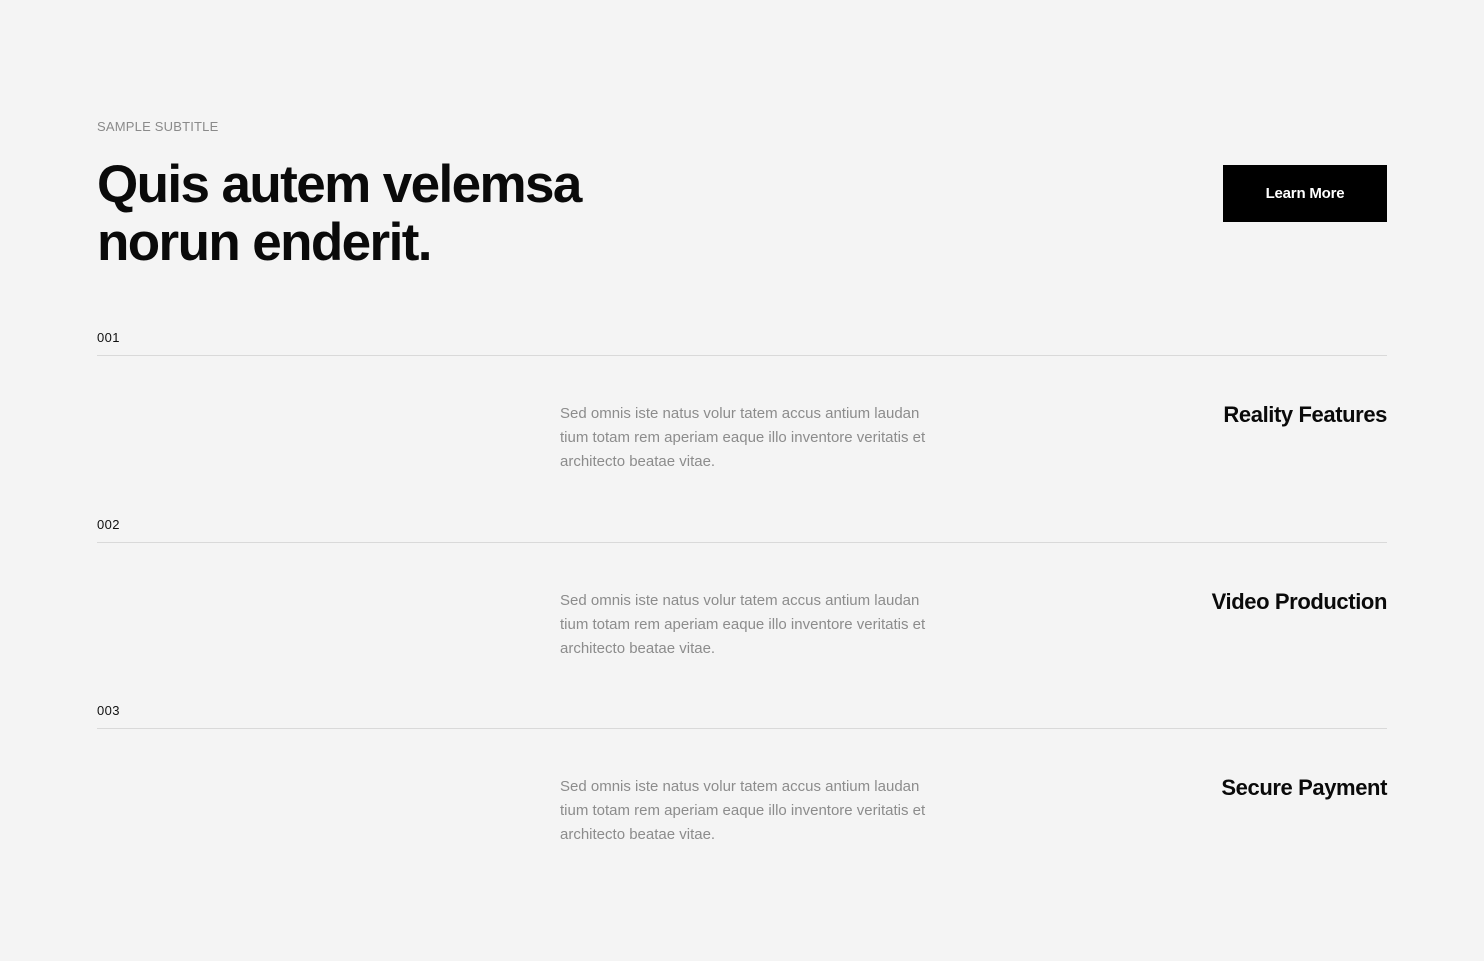 Image resolution: width=1484 pixels, height=961 pixels. What do you see at coordinates (158, 126) in the screenshot?
I see `section-subtitle: SAMPLE SUBTITLE` at bounding box center [158, 126].